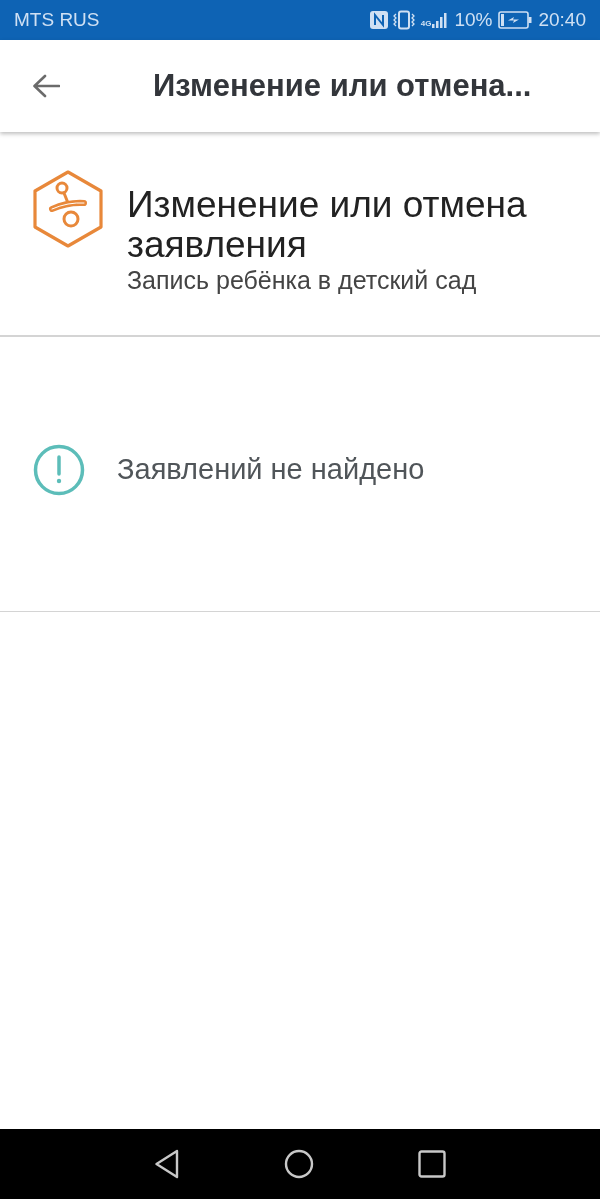  I want to click on back-button, so click(46, 86).